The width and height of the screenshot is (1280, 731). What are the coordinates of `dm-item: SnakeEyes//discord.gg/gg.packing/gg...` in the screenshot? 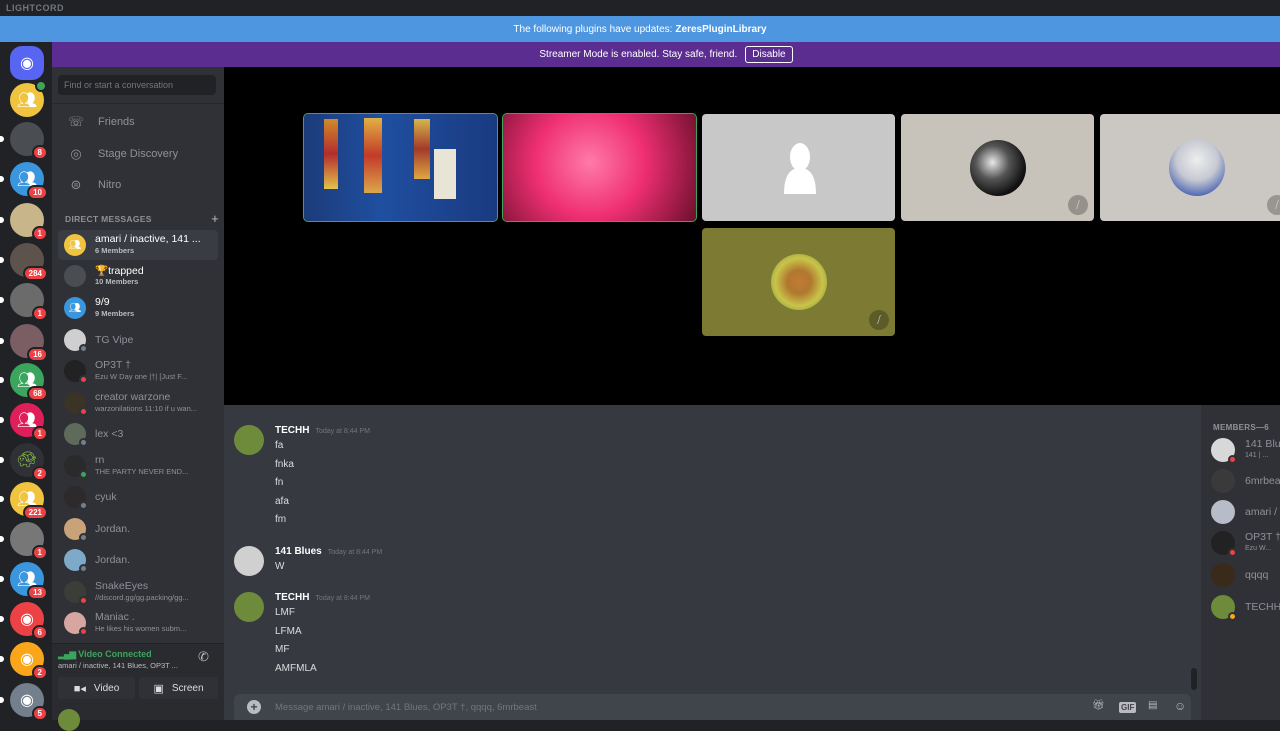 It's located at (138, 592).